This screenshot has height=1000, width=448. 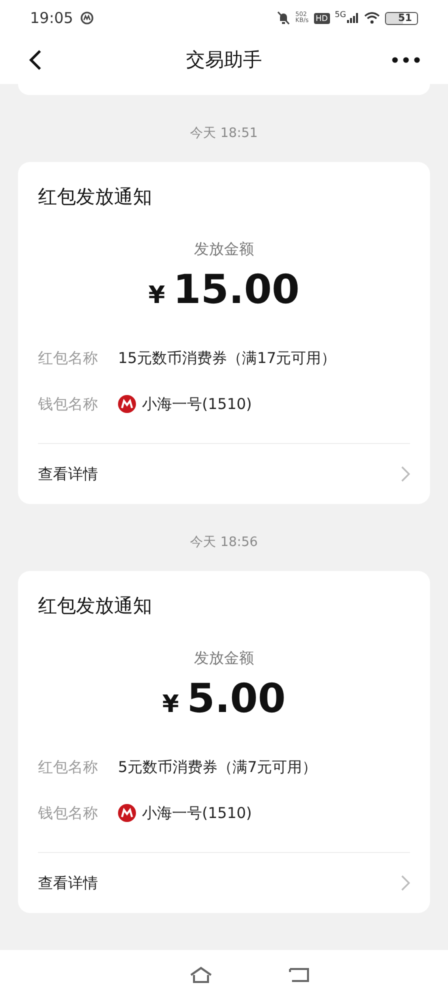 What do you see at coordinates (340, 14) in the screenshot?
I see `network-type: 5G` at bounding box center [340, 14].